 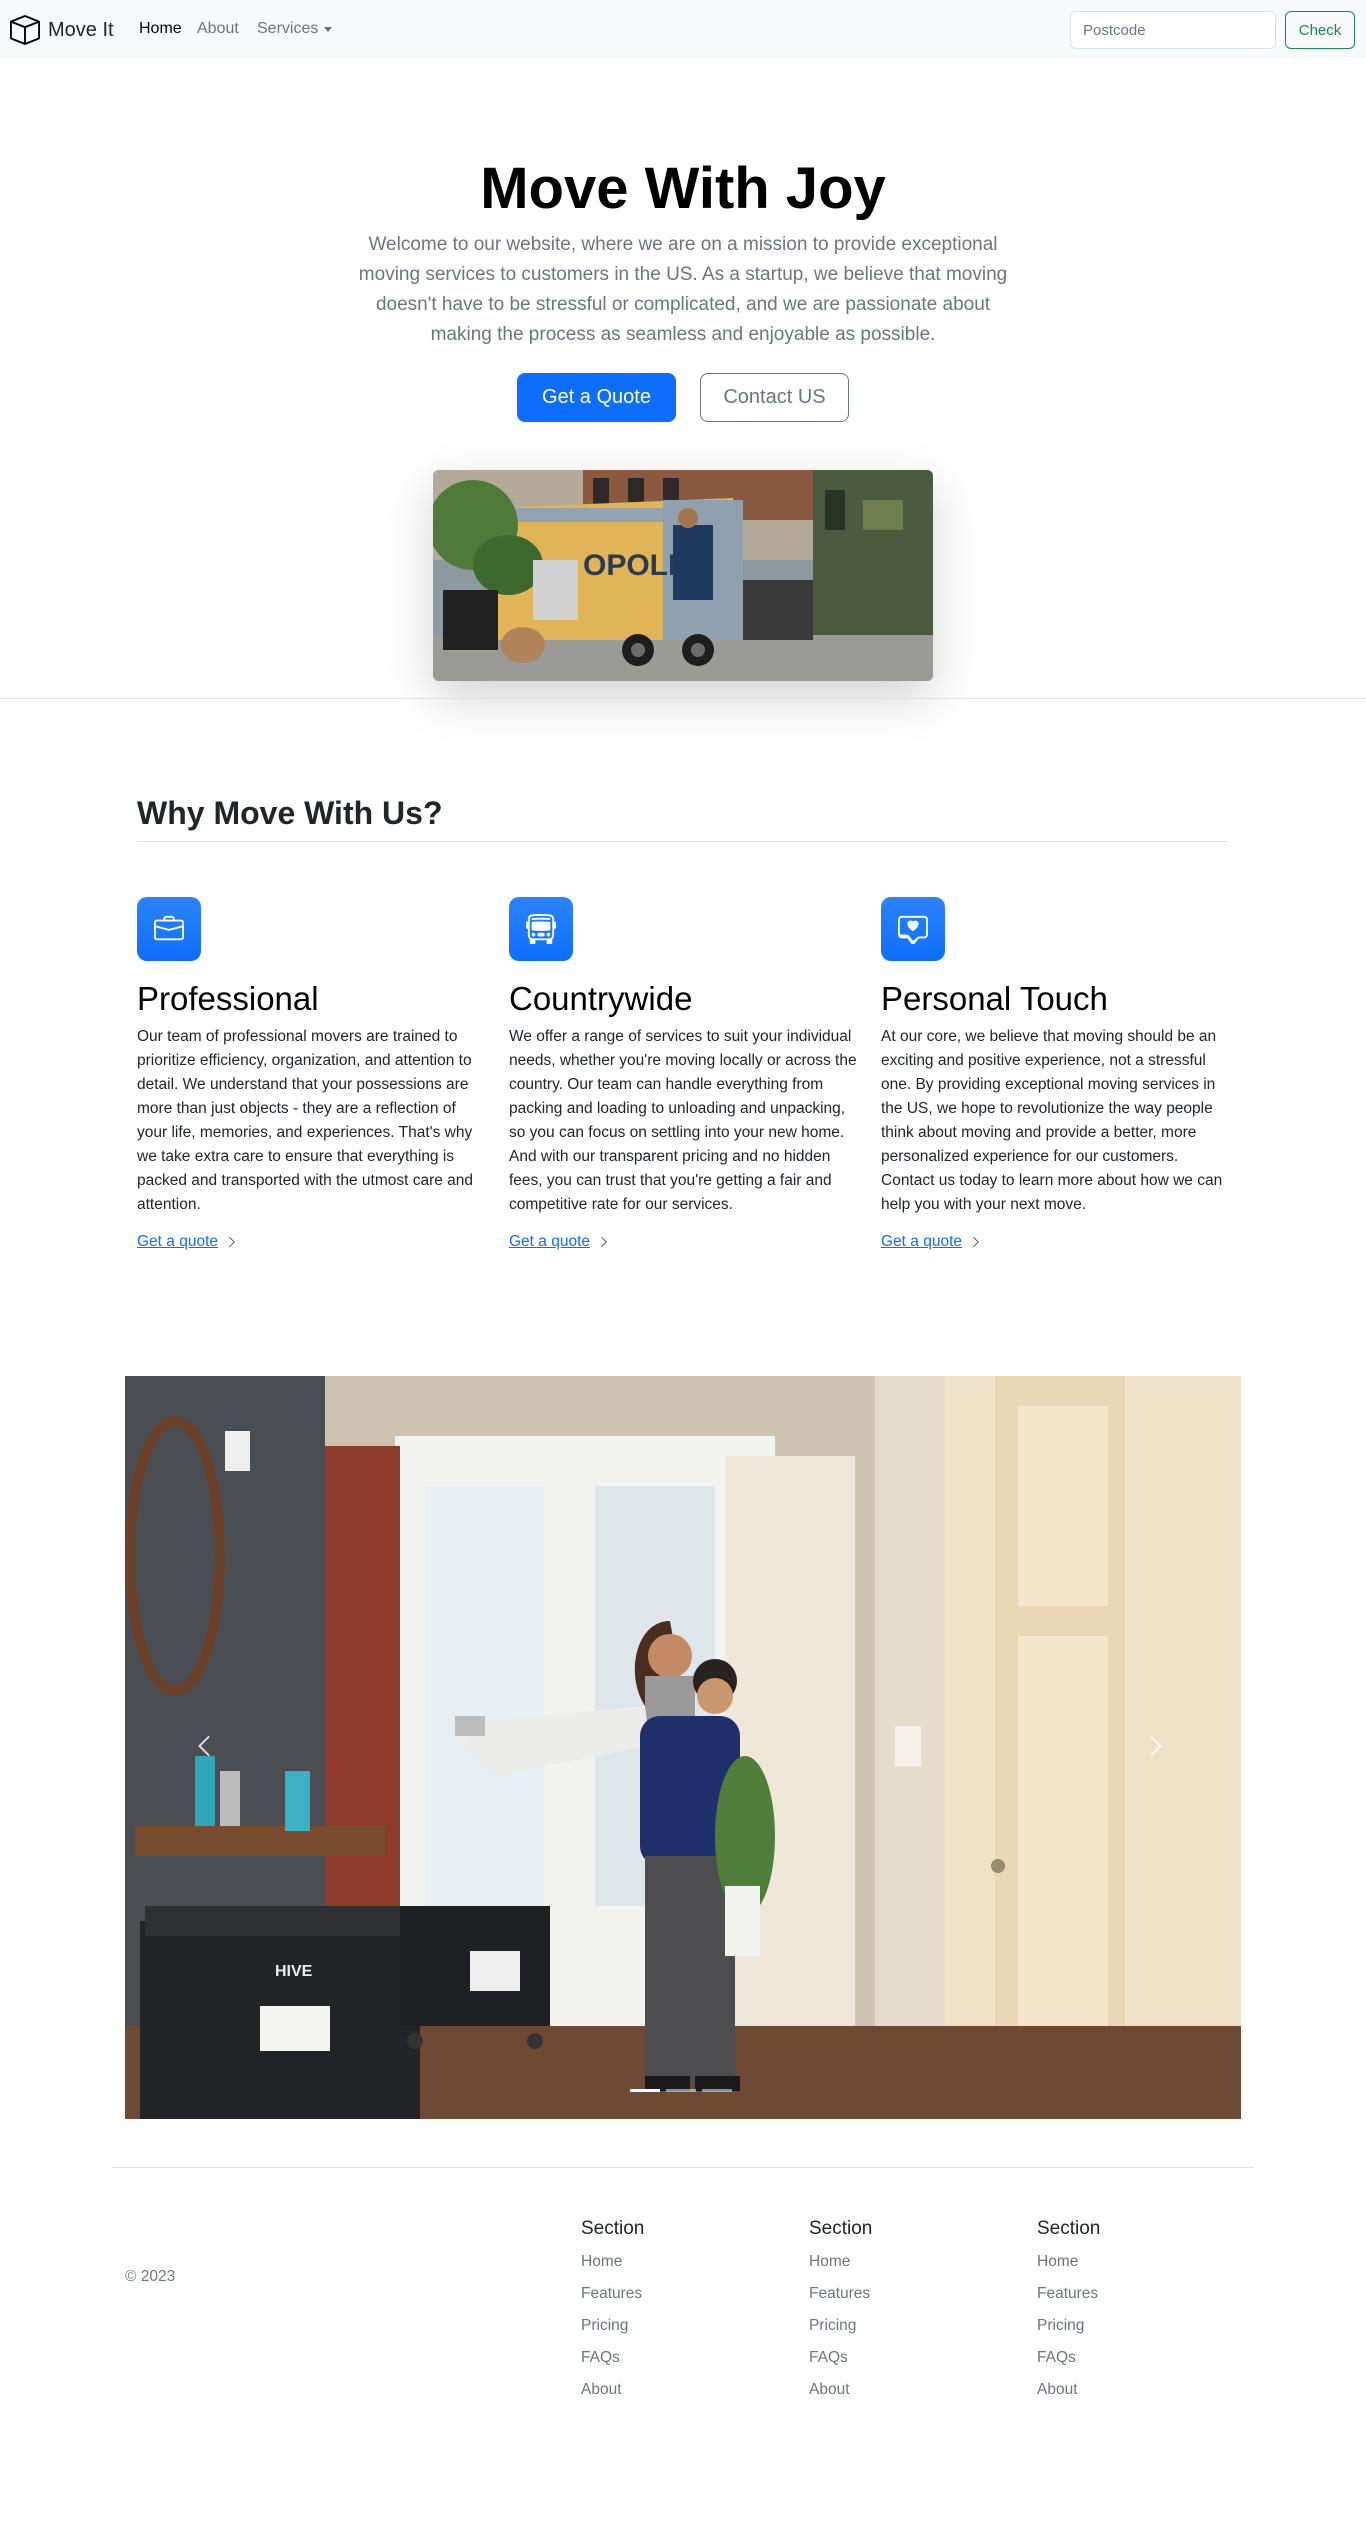 I want to click on postcode-input, so click(x=1173, y=30).